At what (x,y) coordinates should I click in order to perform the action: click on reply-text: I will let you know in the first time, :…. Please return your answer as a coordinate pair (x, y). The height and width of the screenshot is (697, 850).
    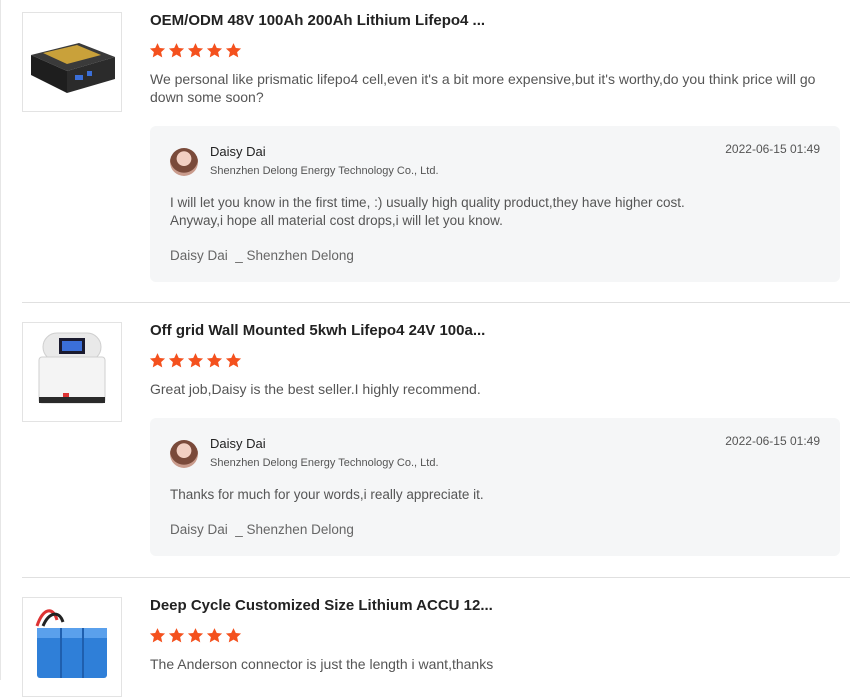
    Looking at the image, I should click on (490, 212).